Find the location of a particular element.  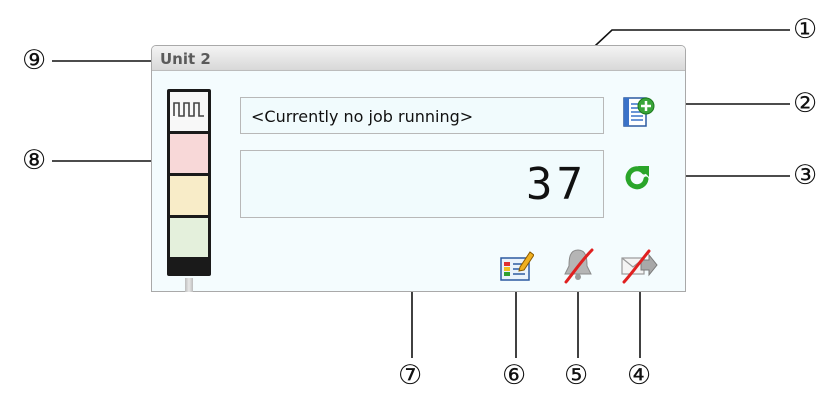

tower-segment-top is located at coordinates (189, 111).